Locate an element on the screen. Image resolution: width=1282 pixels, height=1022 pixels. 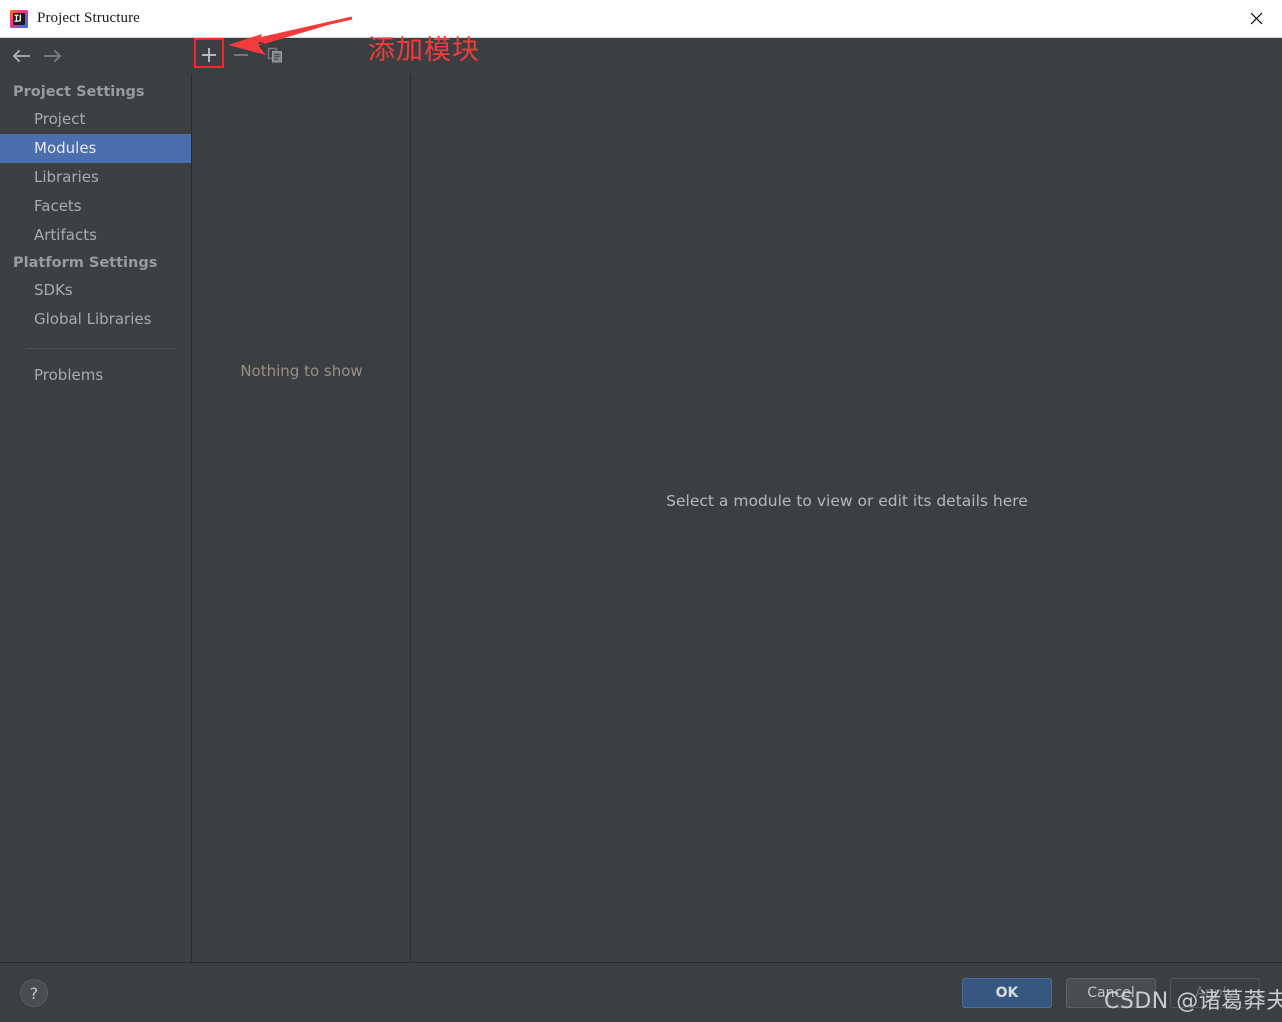
cancel-button: Cancel is located at coordinates (1111, 993).